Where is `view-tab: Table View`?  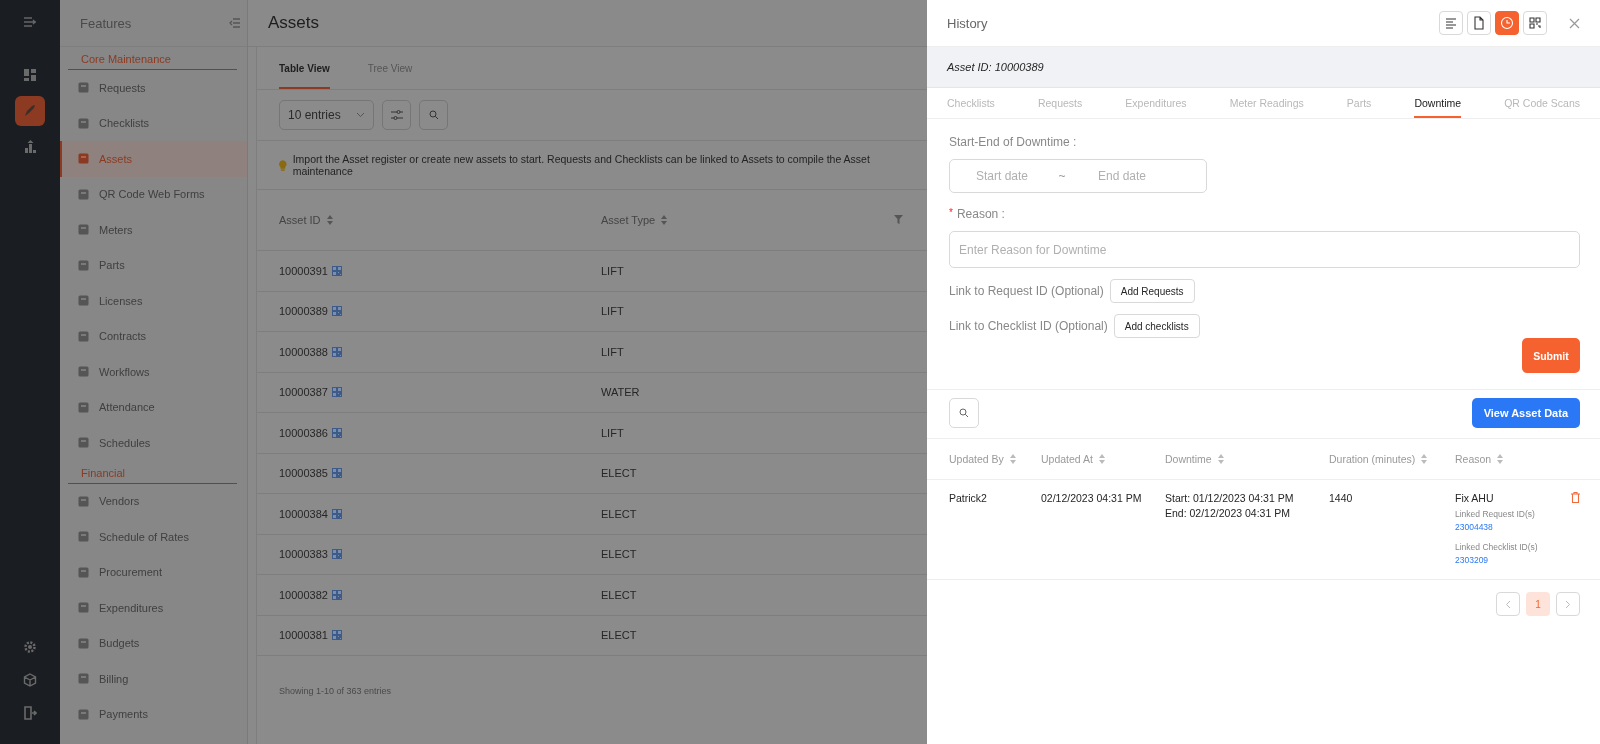
view-tab: Table View is located at coordinates (304, 68).